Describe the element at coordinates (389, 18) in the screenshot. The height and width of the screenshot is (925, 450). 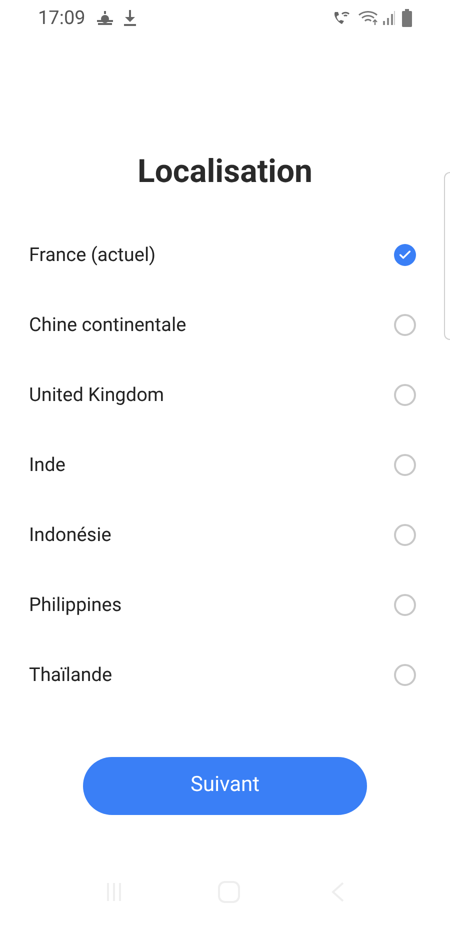
I see `signal-icon` at that location.